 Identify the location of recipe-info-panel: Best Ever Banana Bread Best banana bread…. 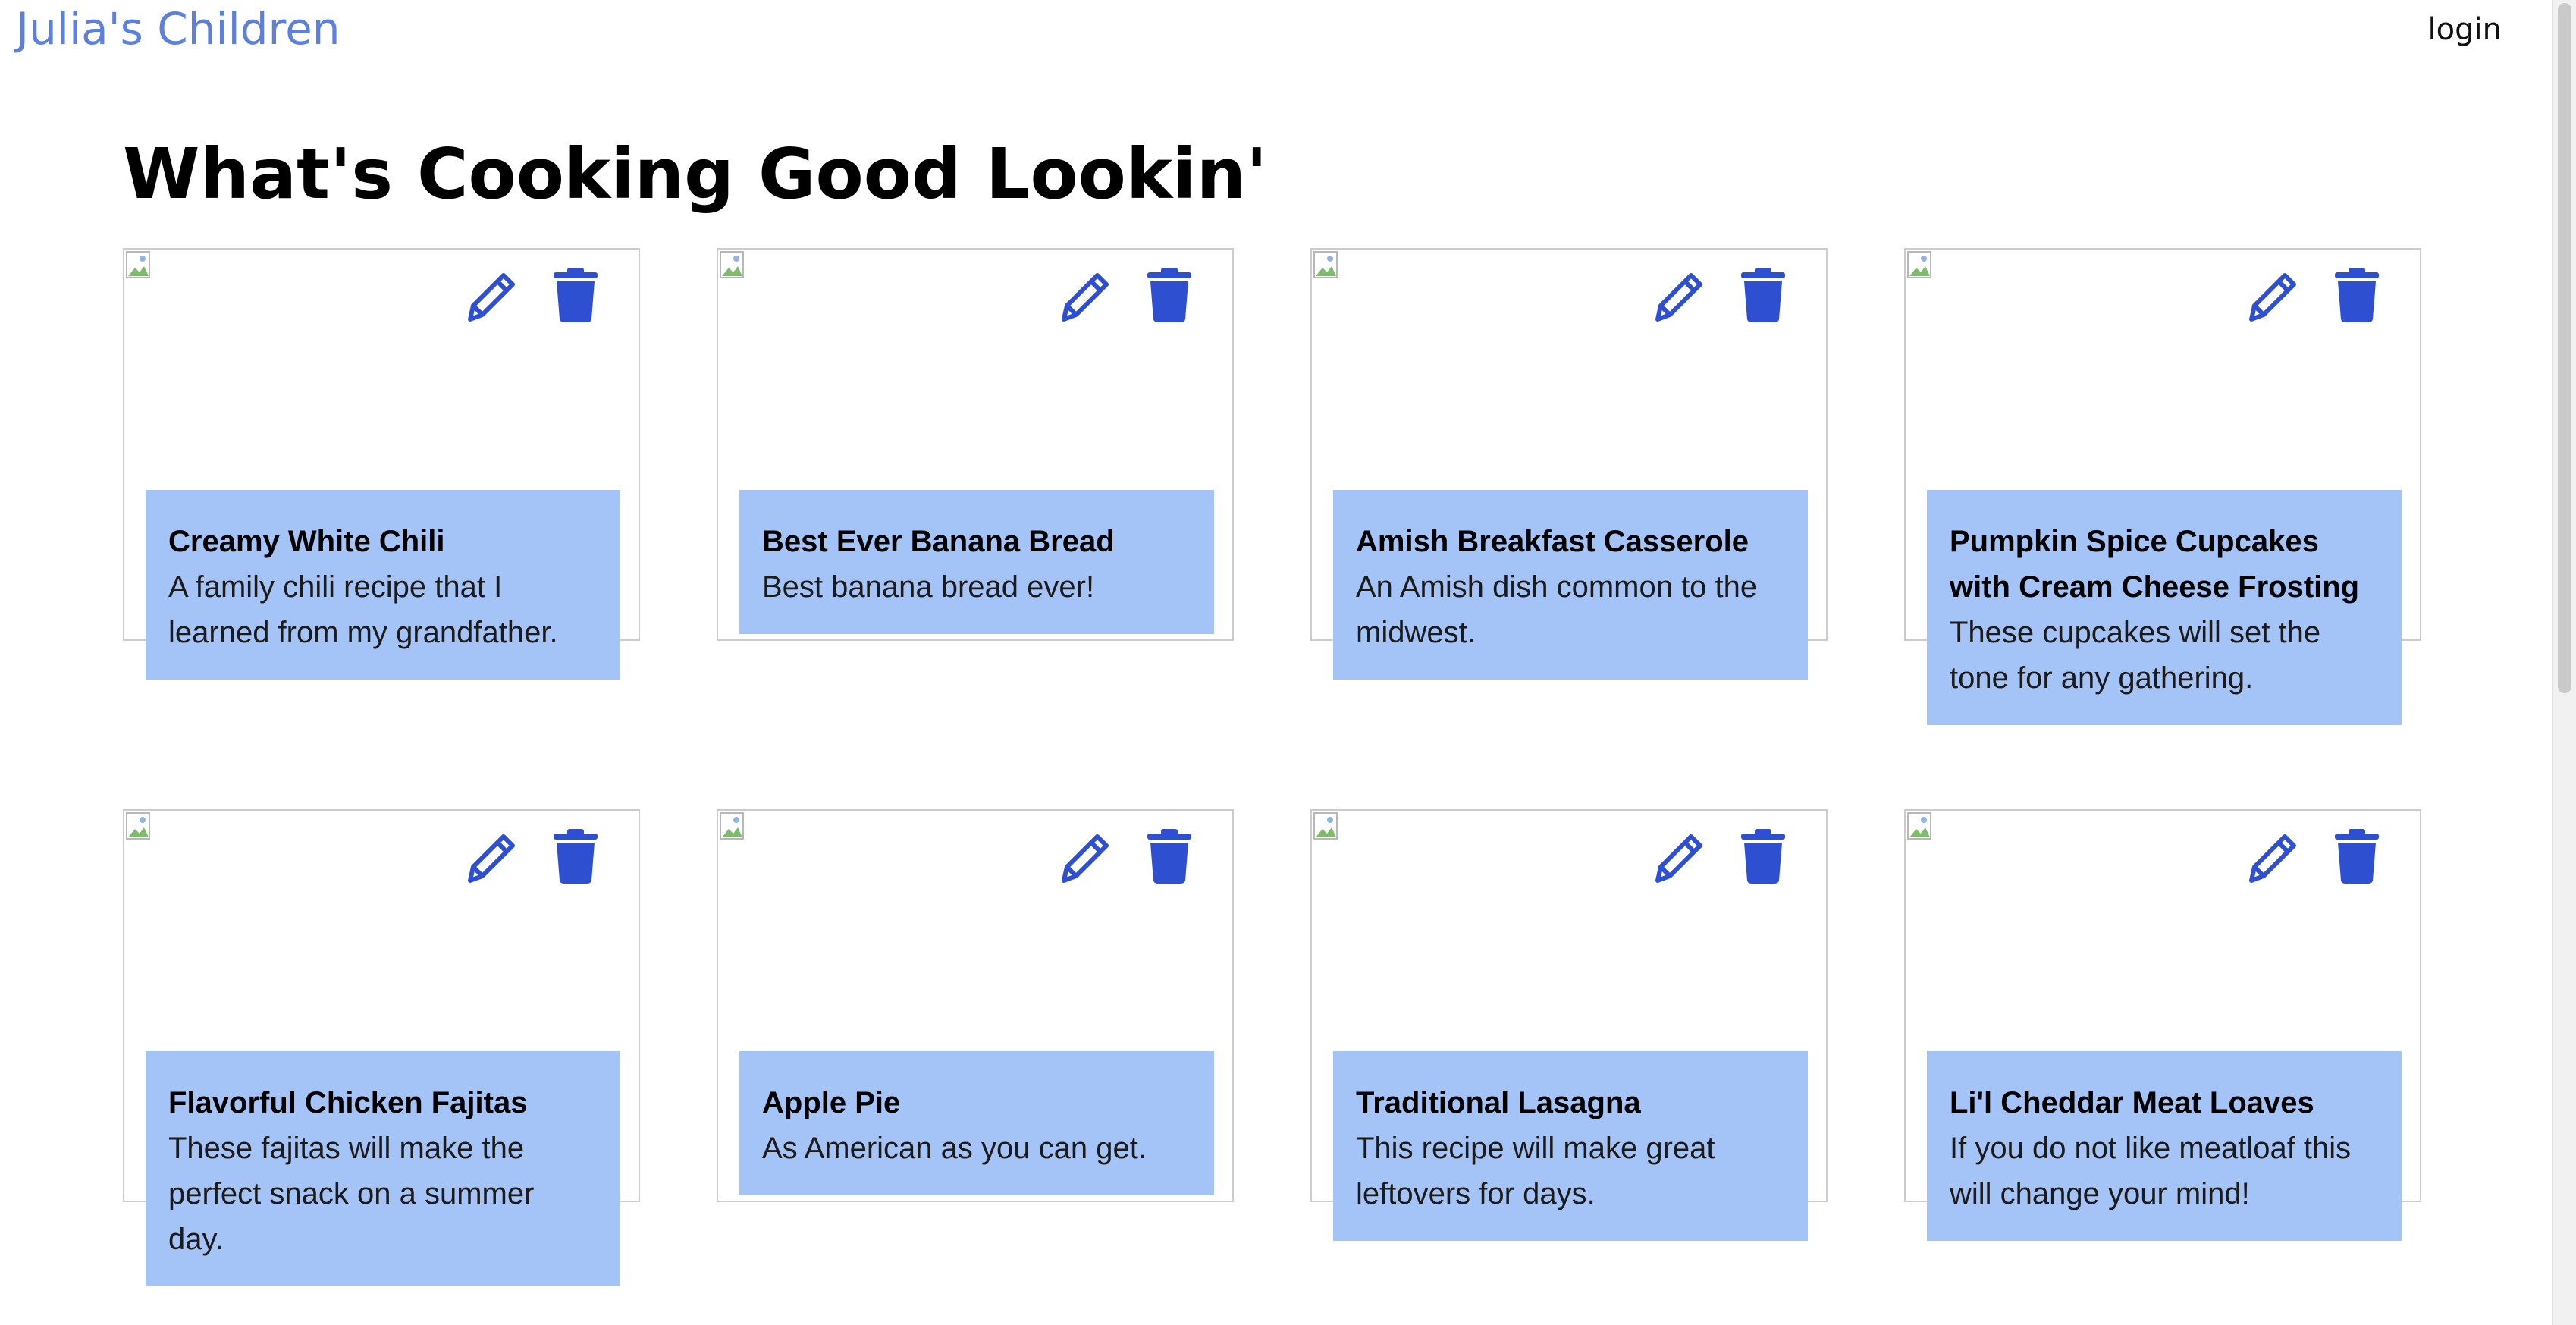
(976, 562).